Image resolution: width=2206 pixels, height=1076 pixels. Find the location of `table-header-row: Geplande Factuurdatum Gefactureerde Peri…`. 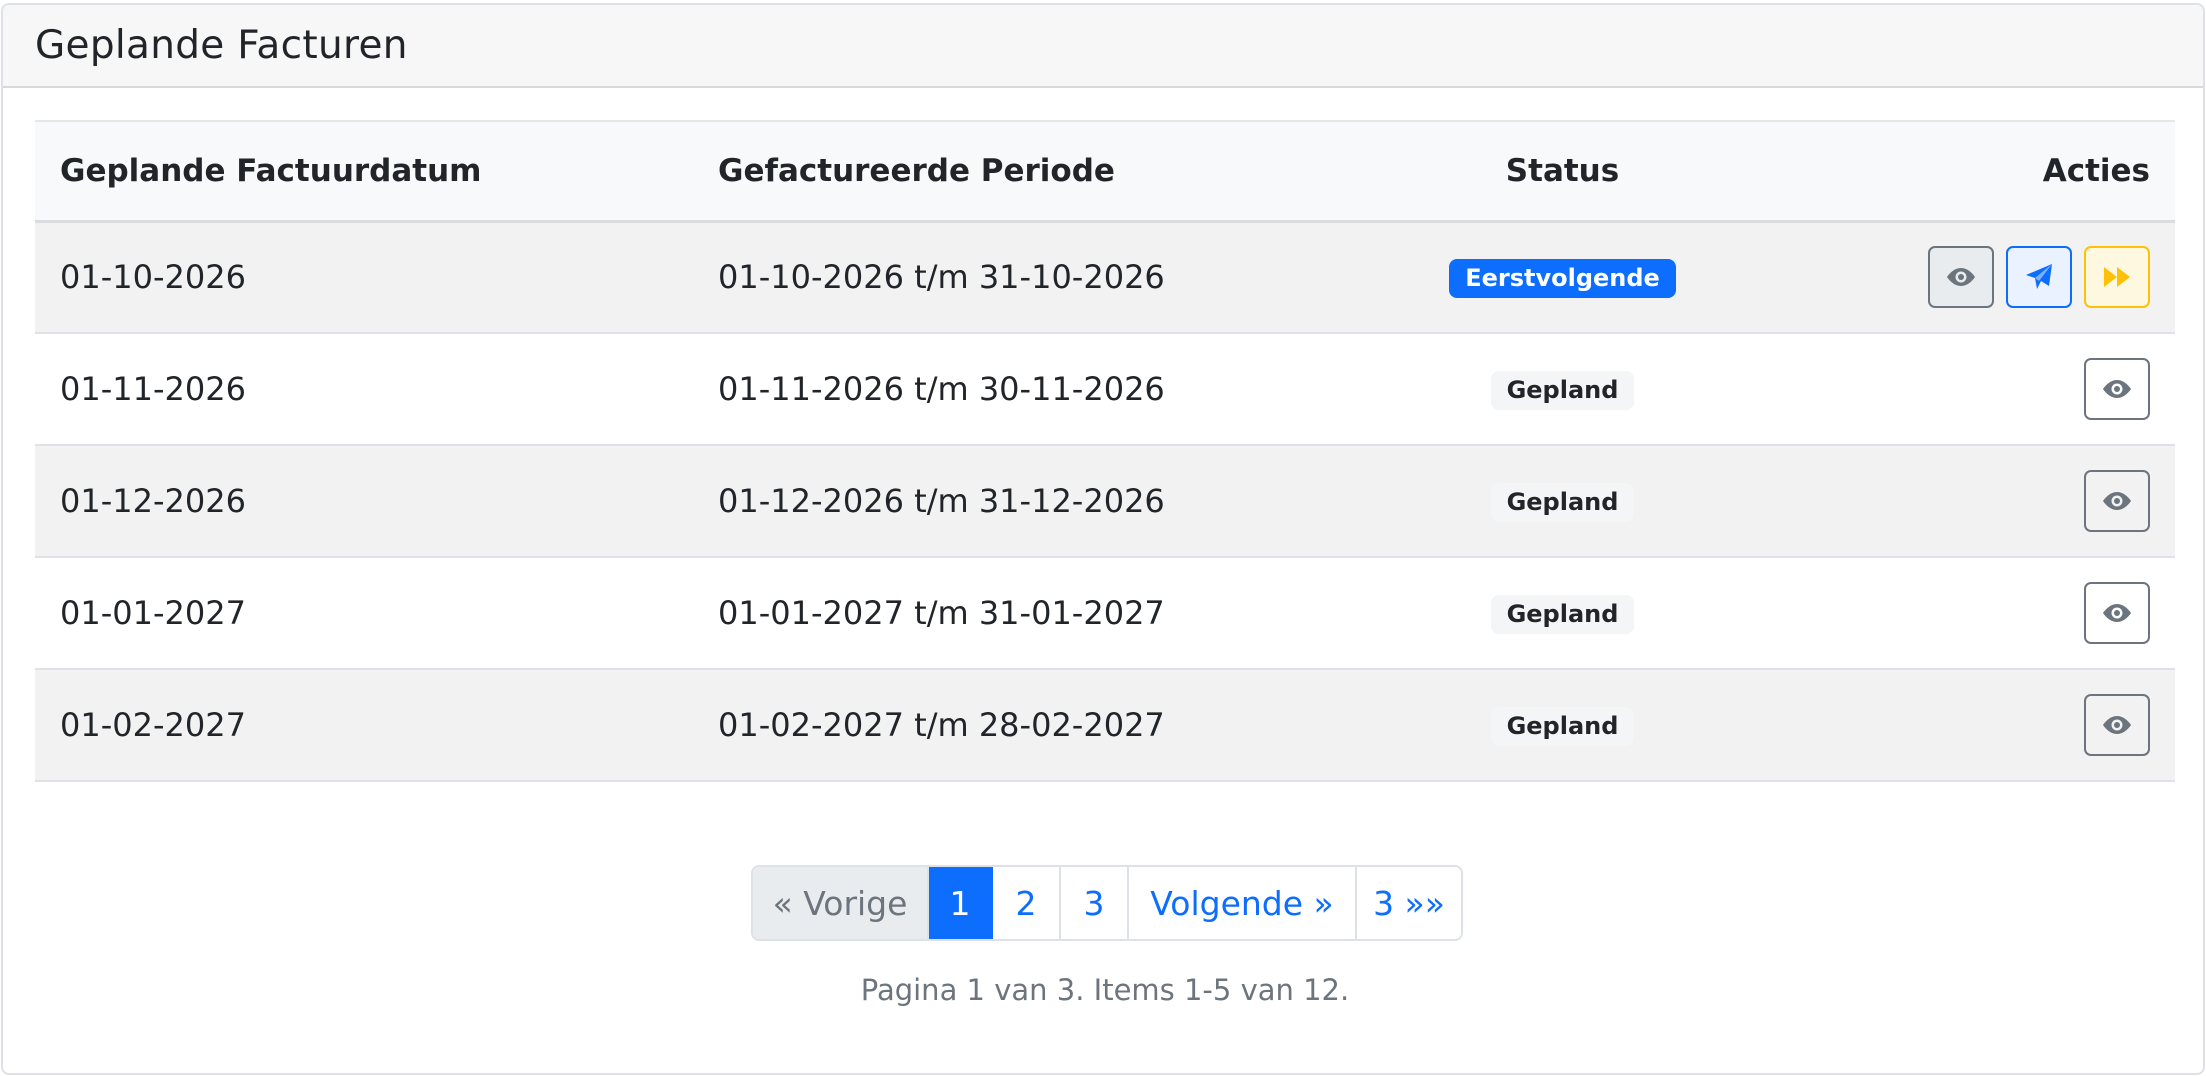

table-header-row: Geplande Factuurdatum Gefactureerde Peri… is located at coordinates (1105, 172).